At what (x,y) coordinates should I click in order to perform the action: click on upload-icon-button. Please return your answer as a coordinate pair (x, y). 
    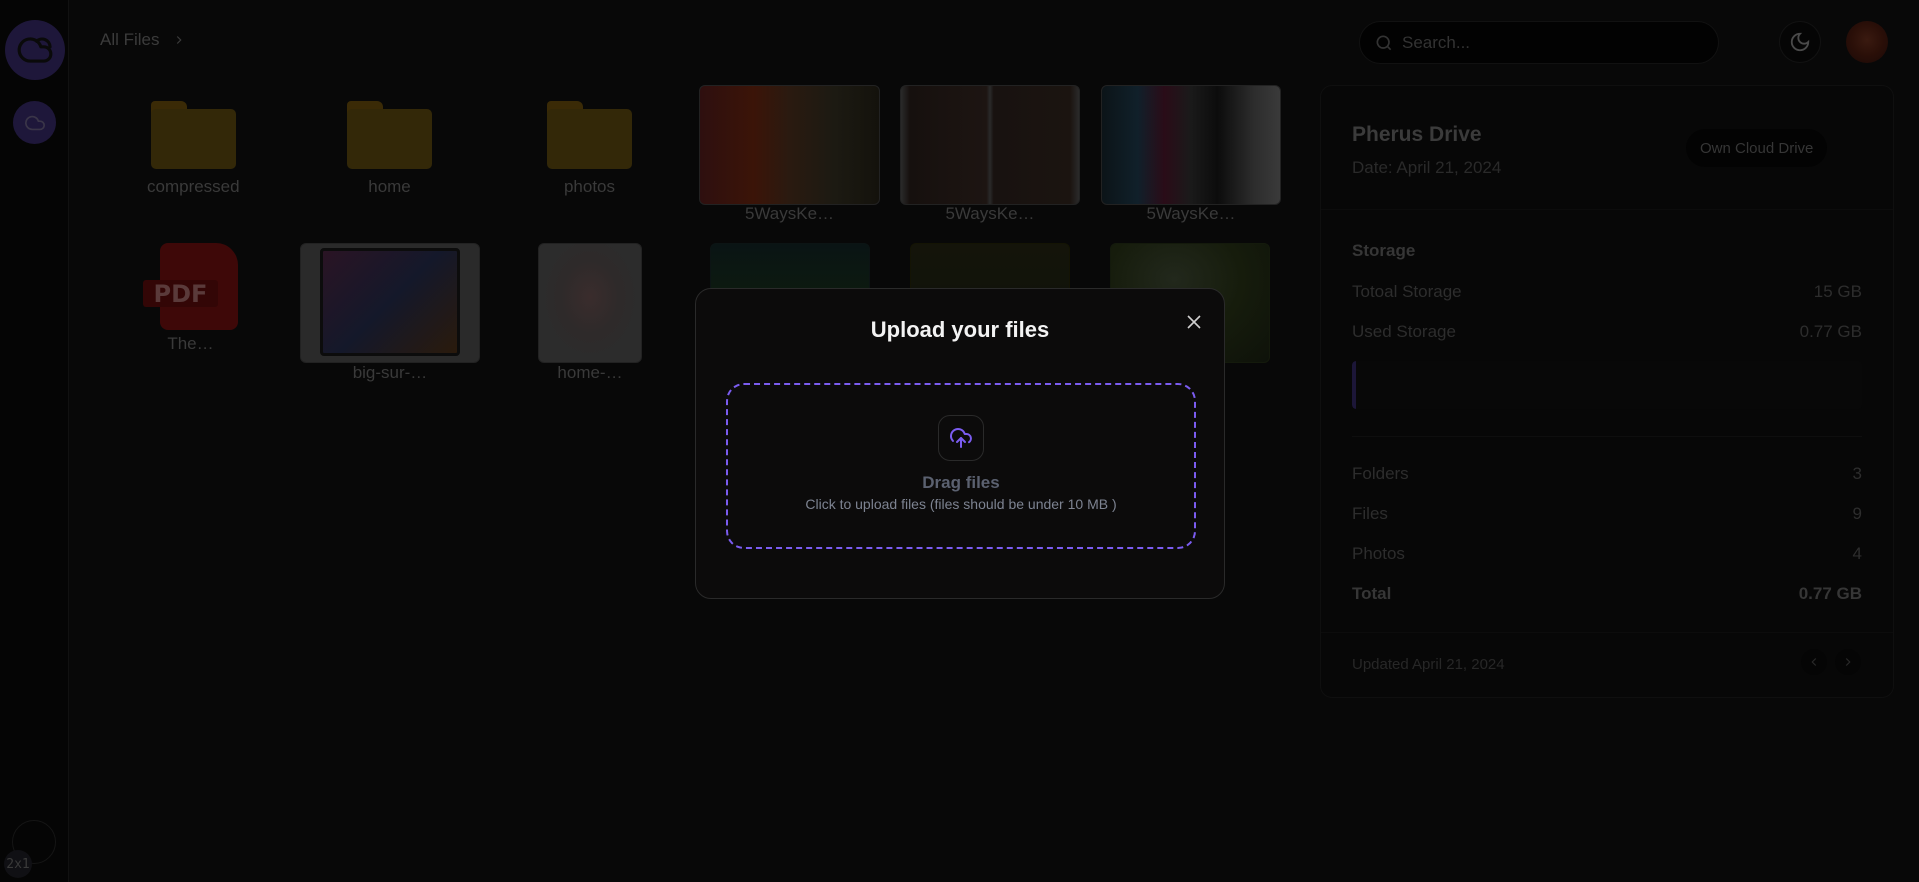
    Looking at the image, I should click on (961, 438).